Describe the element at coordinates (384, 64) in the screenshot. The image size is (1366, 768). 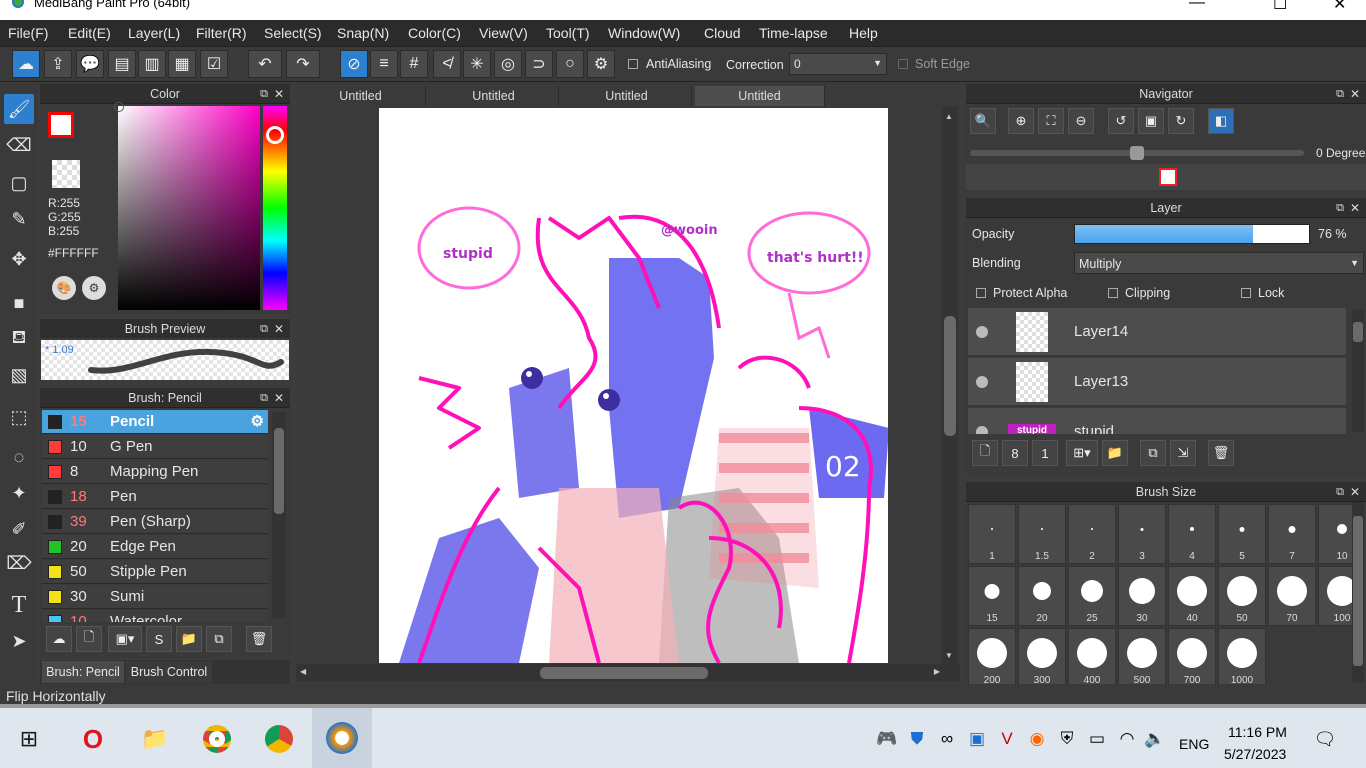
I see `parallel-snap-icon: ≡` at that location.